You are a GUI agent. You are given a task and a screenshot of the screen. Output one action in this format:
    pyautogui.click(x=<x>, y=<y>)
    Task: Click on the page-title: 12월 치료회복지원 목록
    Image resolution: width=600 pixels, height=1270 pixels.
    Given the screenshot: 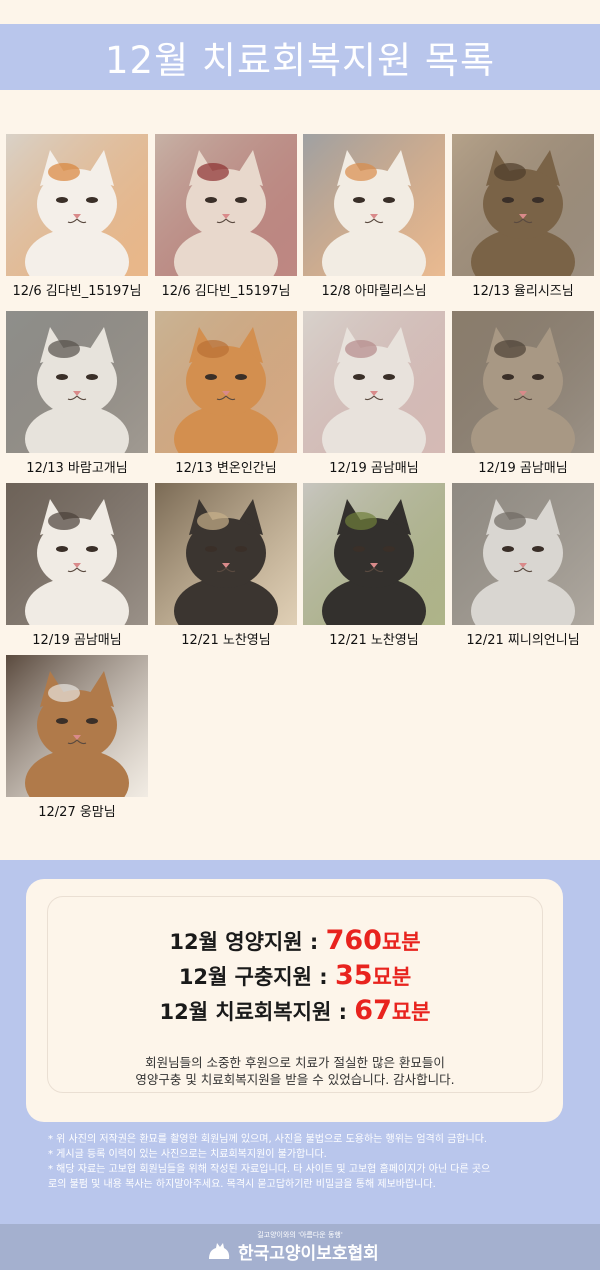 What is the action you would take?
    pyautogui.click(x=300, y=60)
    